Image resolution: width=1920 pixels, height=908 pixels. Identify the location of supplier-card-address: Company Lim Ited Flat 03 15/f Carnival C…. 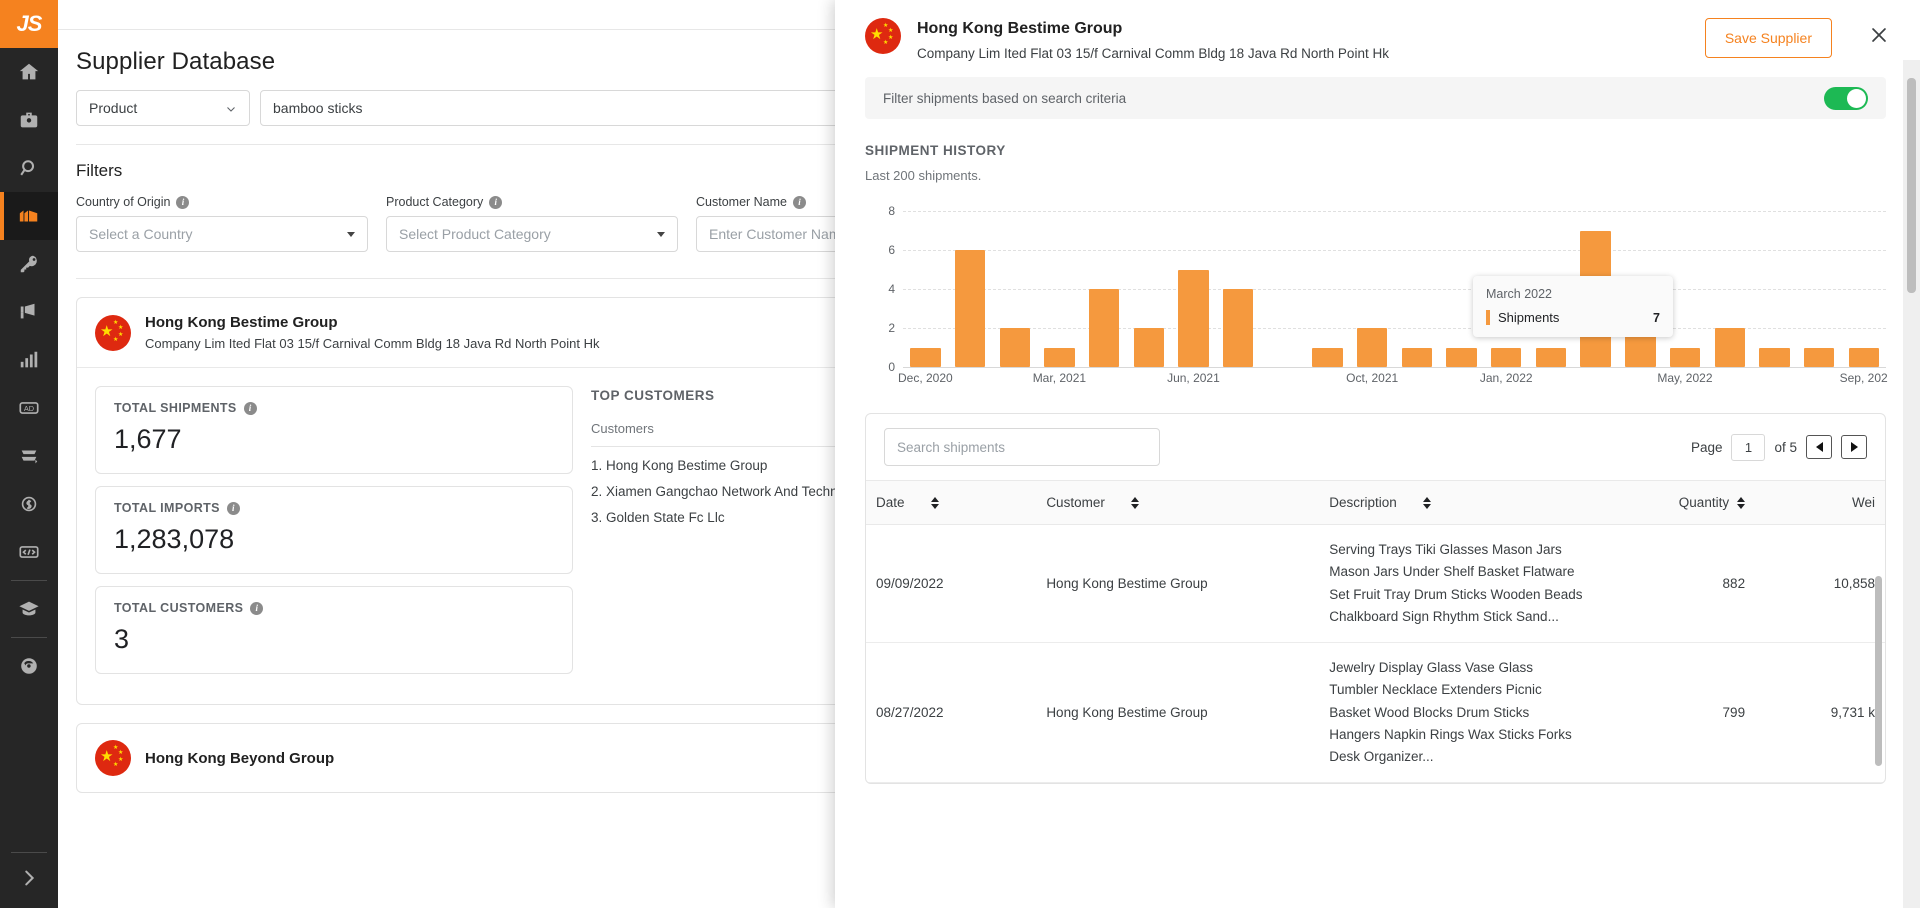
(372, 343).